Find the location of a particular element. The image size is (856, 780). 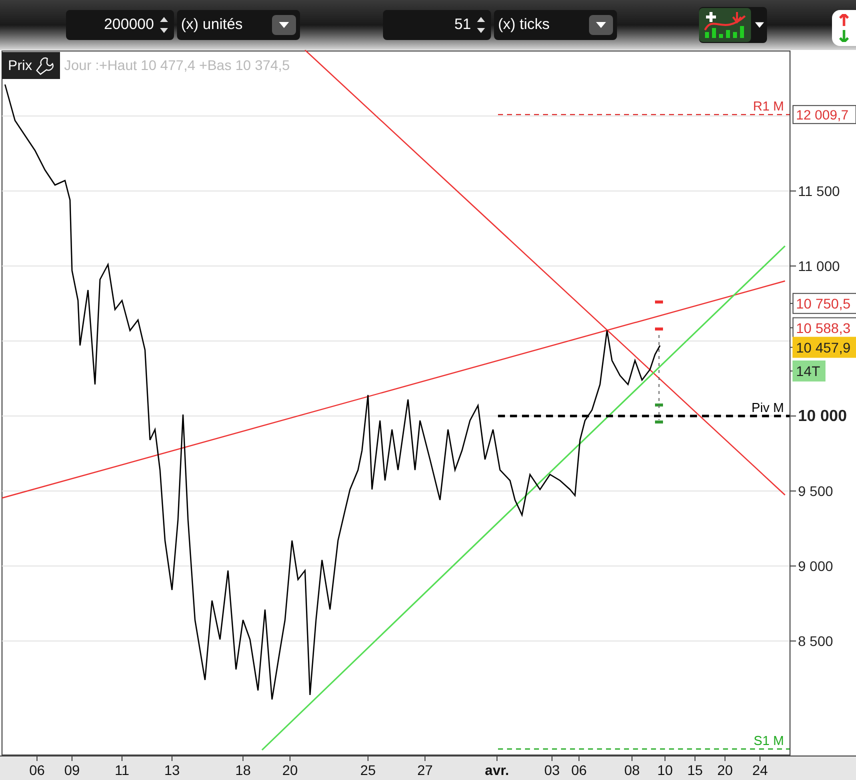

daily-high-low-text: Jour :+Haut 10 477,4 +Bas 10 374,5 is located at coordinates (177, 65).